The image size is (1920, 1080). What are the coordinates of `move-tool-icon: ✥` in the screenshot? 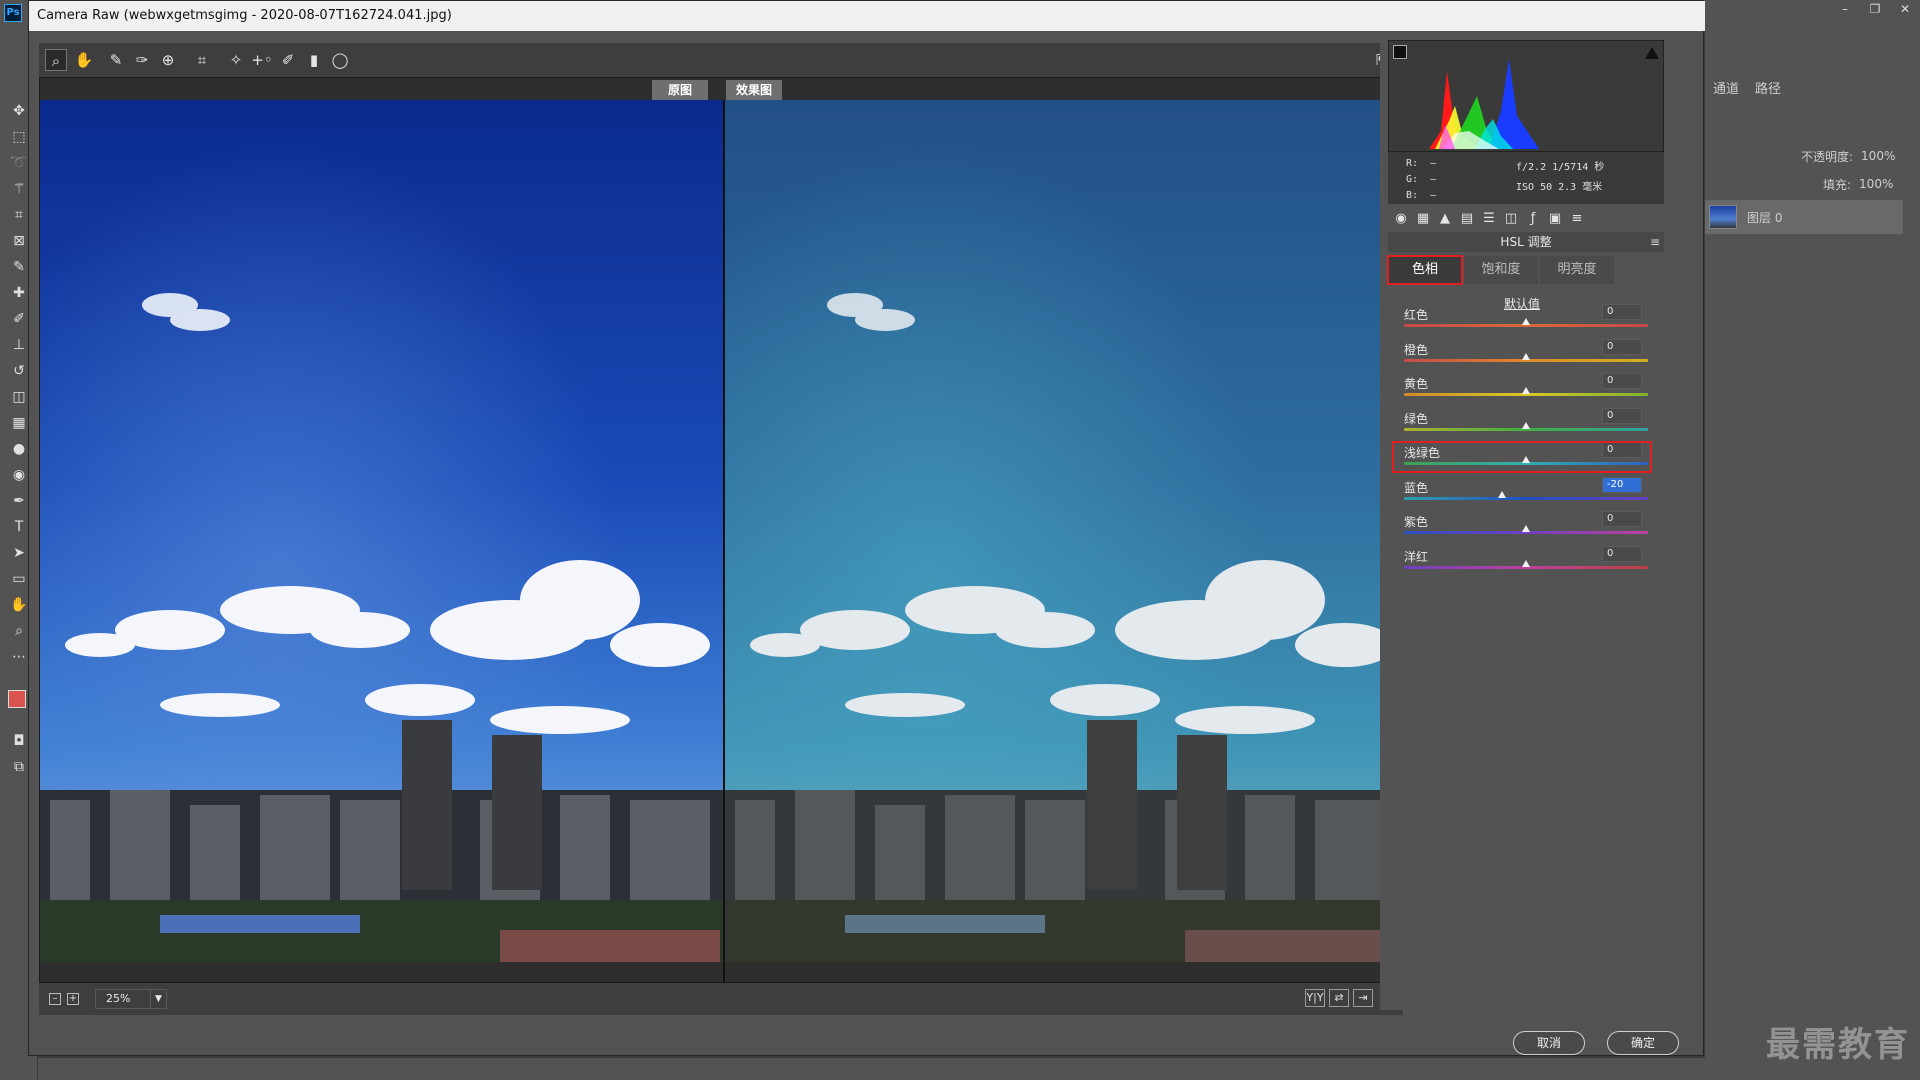 It's located at (19, 111).